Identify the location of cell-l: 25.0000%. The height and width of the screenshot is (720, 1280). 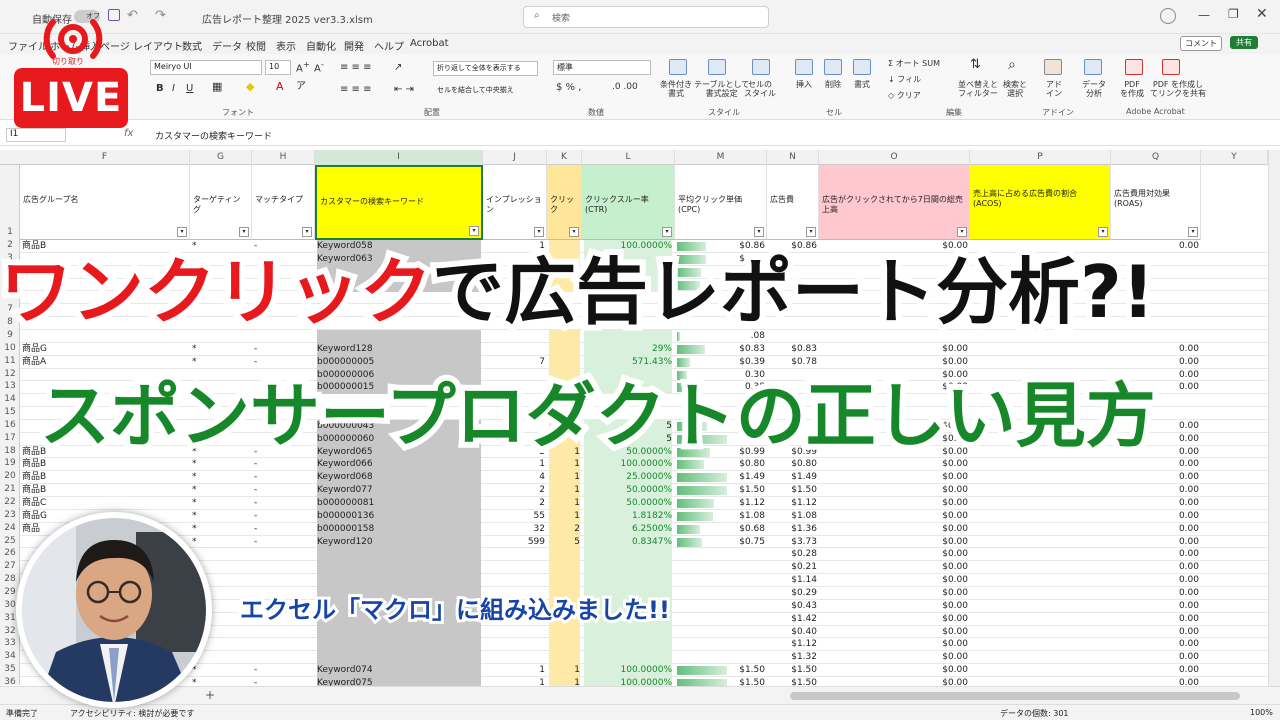
(628, 478).